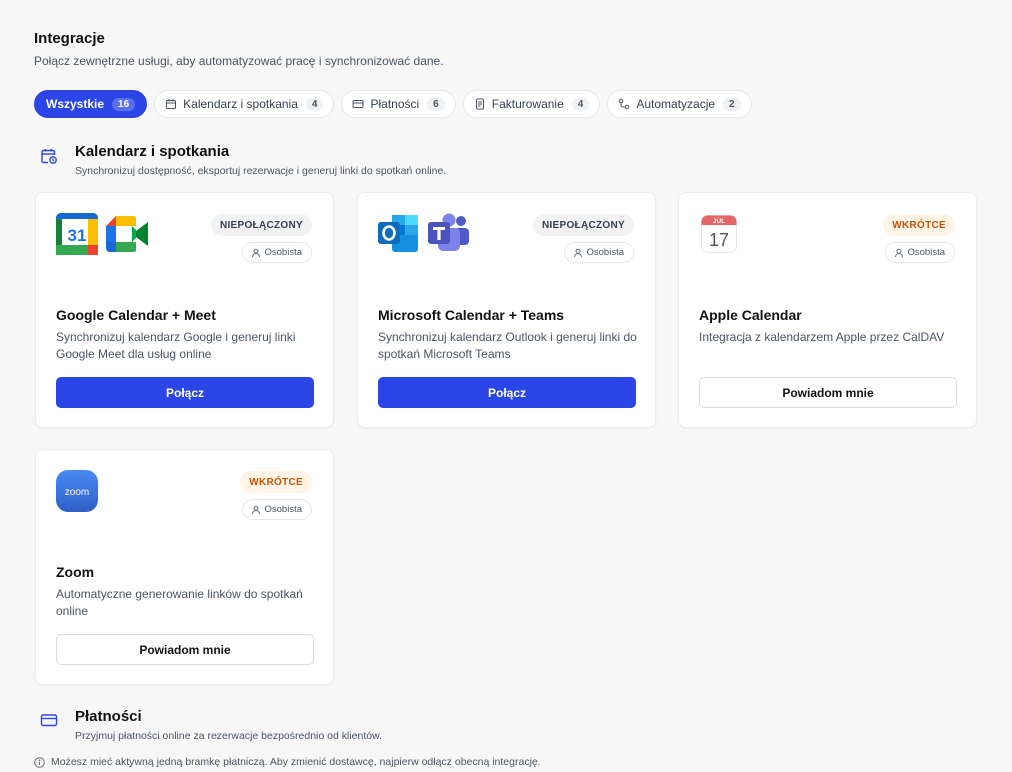  I want to click on tab-automations: Automatyzacje 2, so click(679, 104).